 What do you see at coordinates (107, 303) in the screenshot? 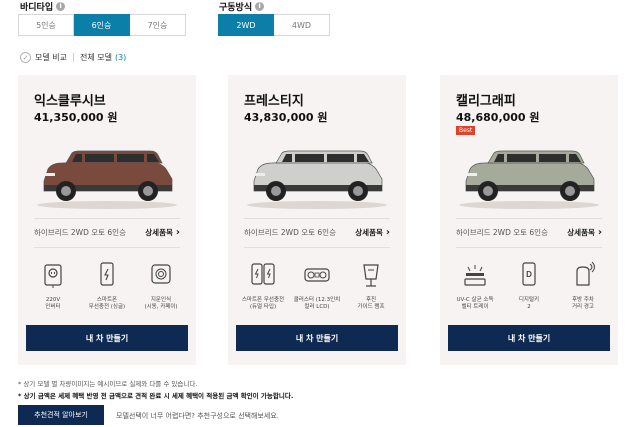
I see `feature-label: 스마트폰 무선충전 (싱글)` at bounding box center [107, 303].